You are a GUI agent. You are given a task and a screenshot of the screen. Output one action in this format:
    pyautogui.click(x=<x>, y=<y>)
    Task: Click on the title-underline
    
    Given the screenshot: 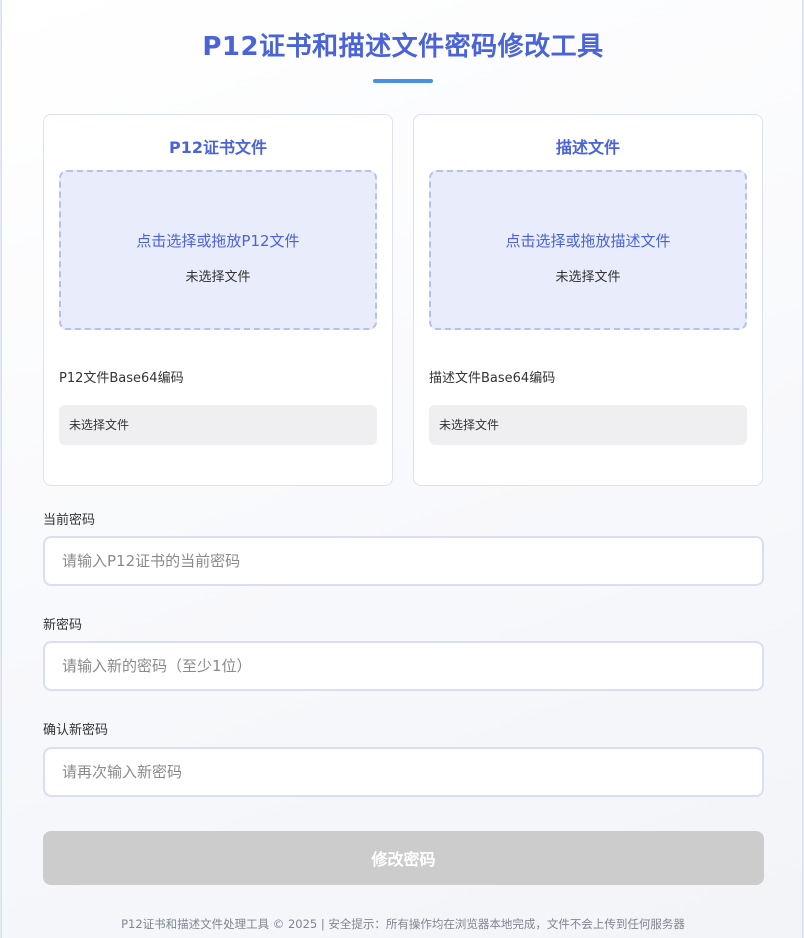 What is the action you would take?
    pyautogui.click(x=403, y=81)
    